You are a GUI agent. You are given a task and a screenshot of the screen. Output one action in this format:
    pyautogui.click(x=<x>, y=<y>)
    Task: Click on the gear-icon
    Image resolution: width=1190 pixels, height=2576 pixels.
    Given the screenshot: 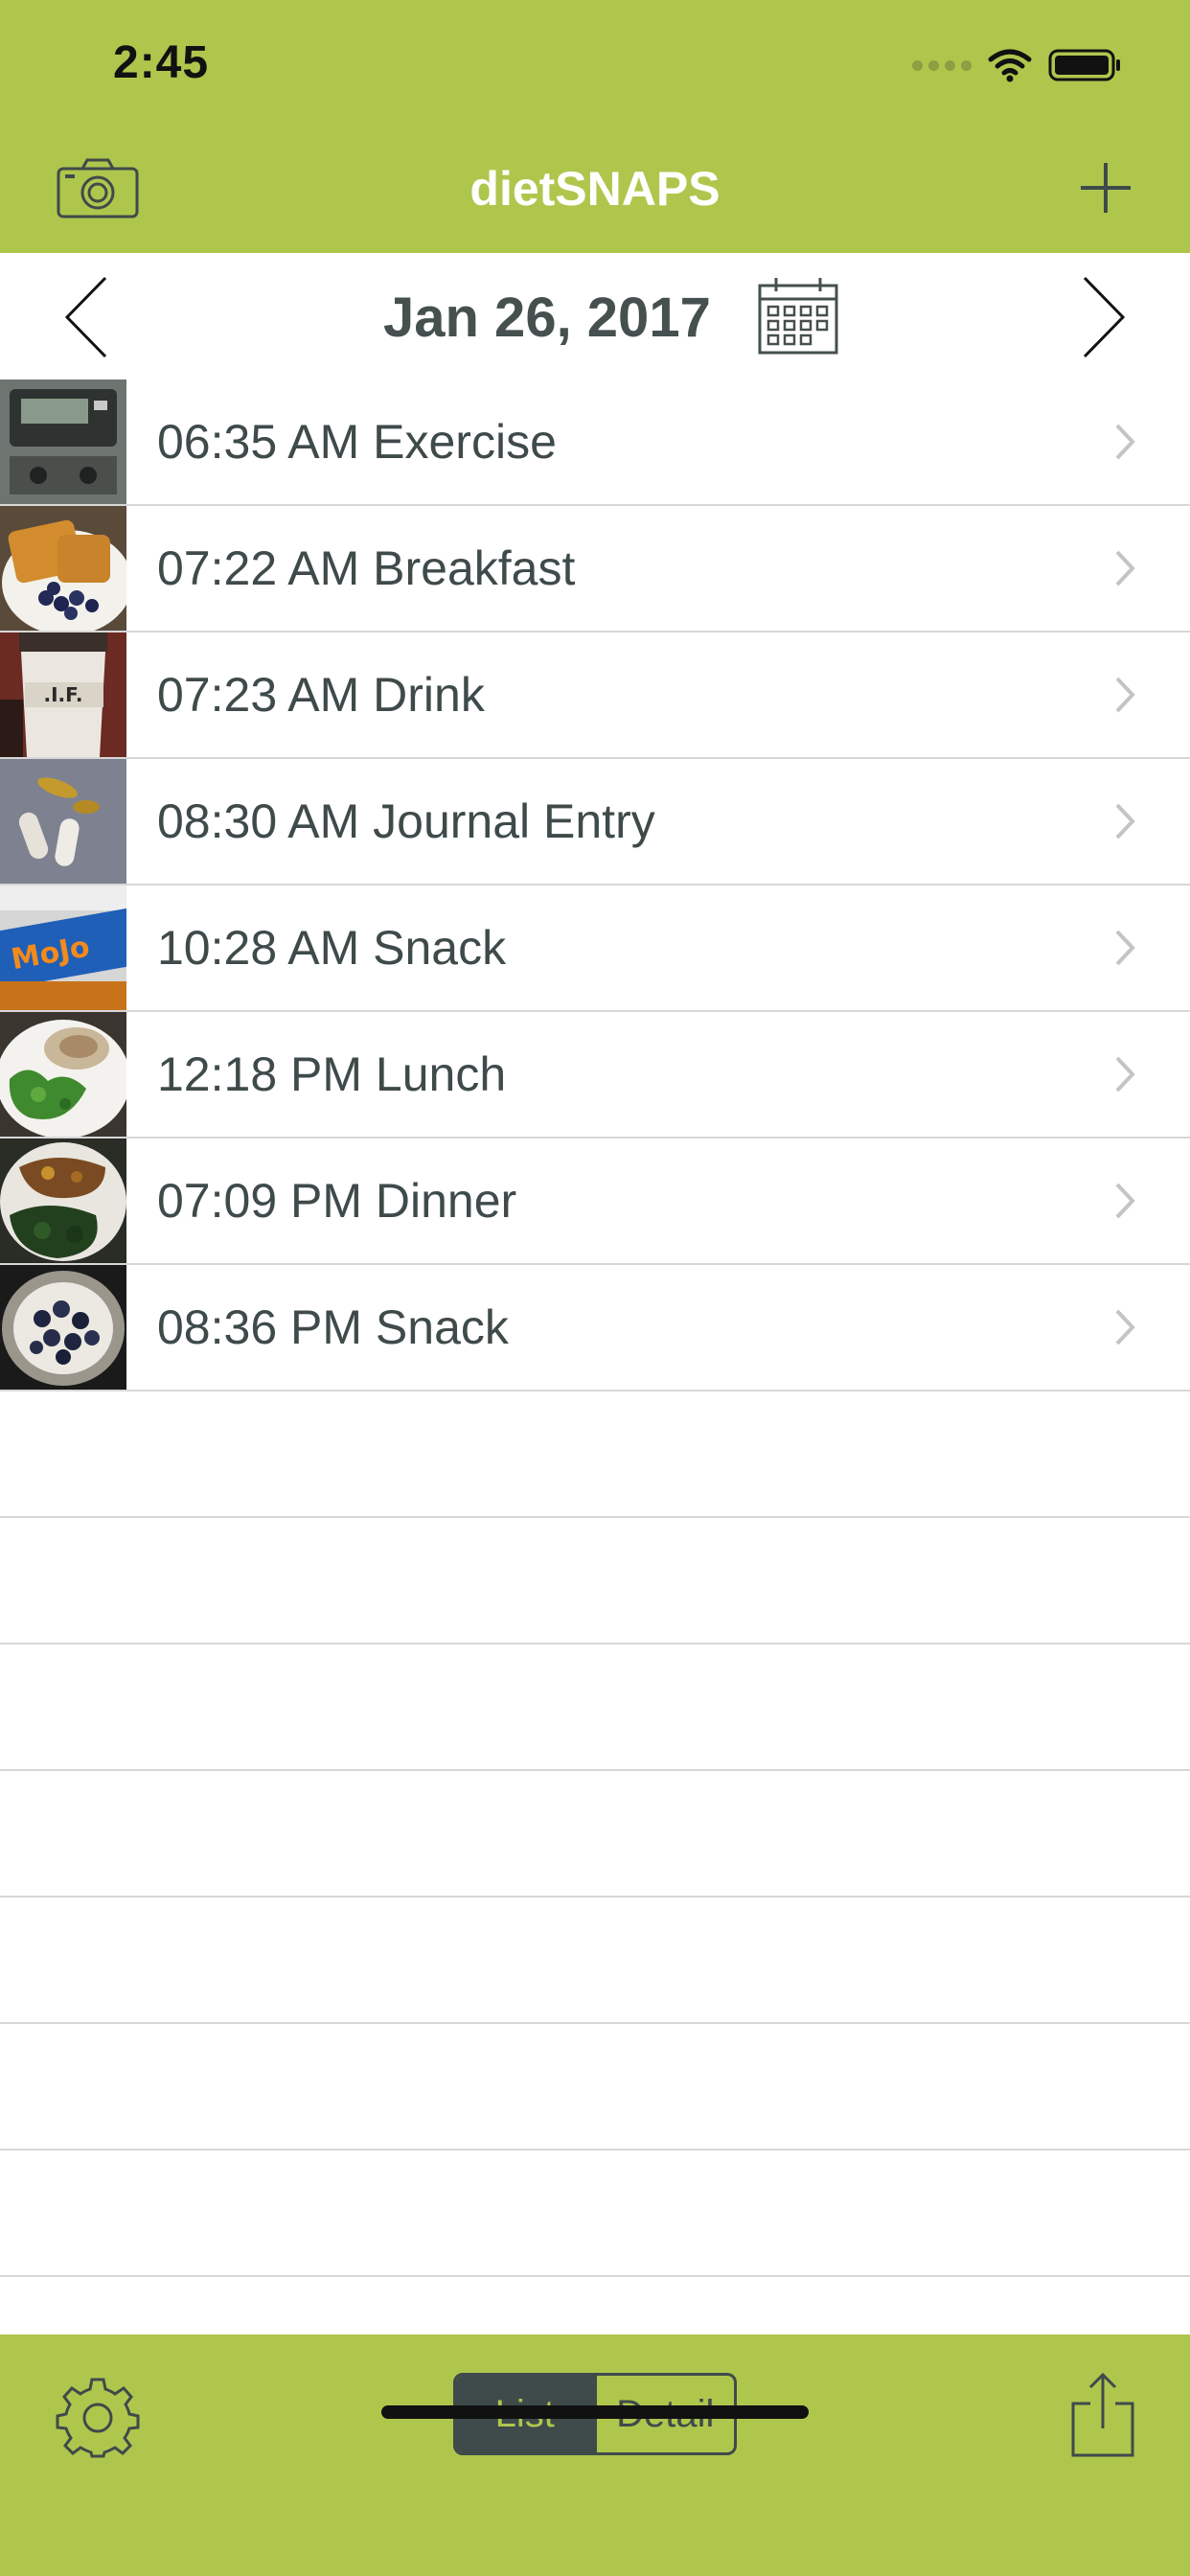 What is the action you would take?
    pyautogui.click(x=98, y=2416)
    